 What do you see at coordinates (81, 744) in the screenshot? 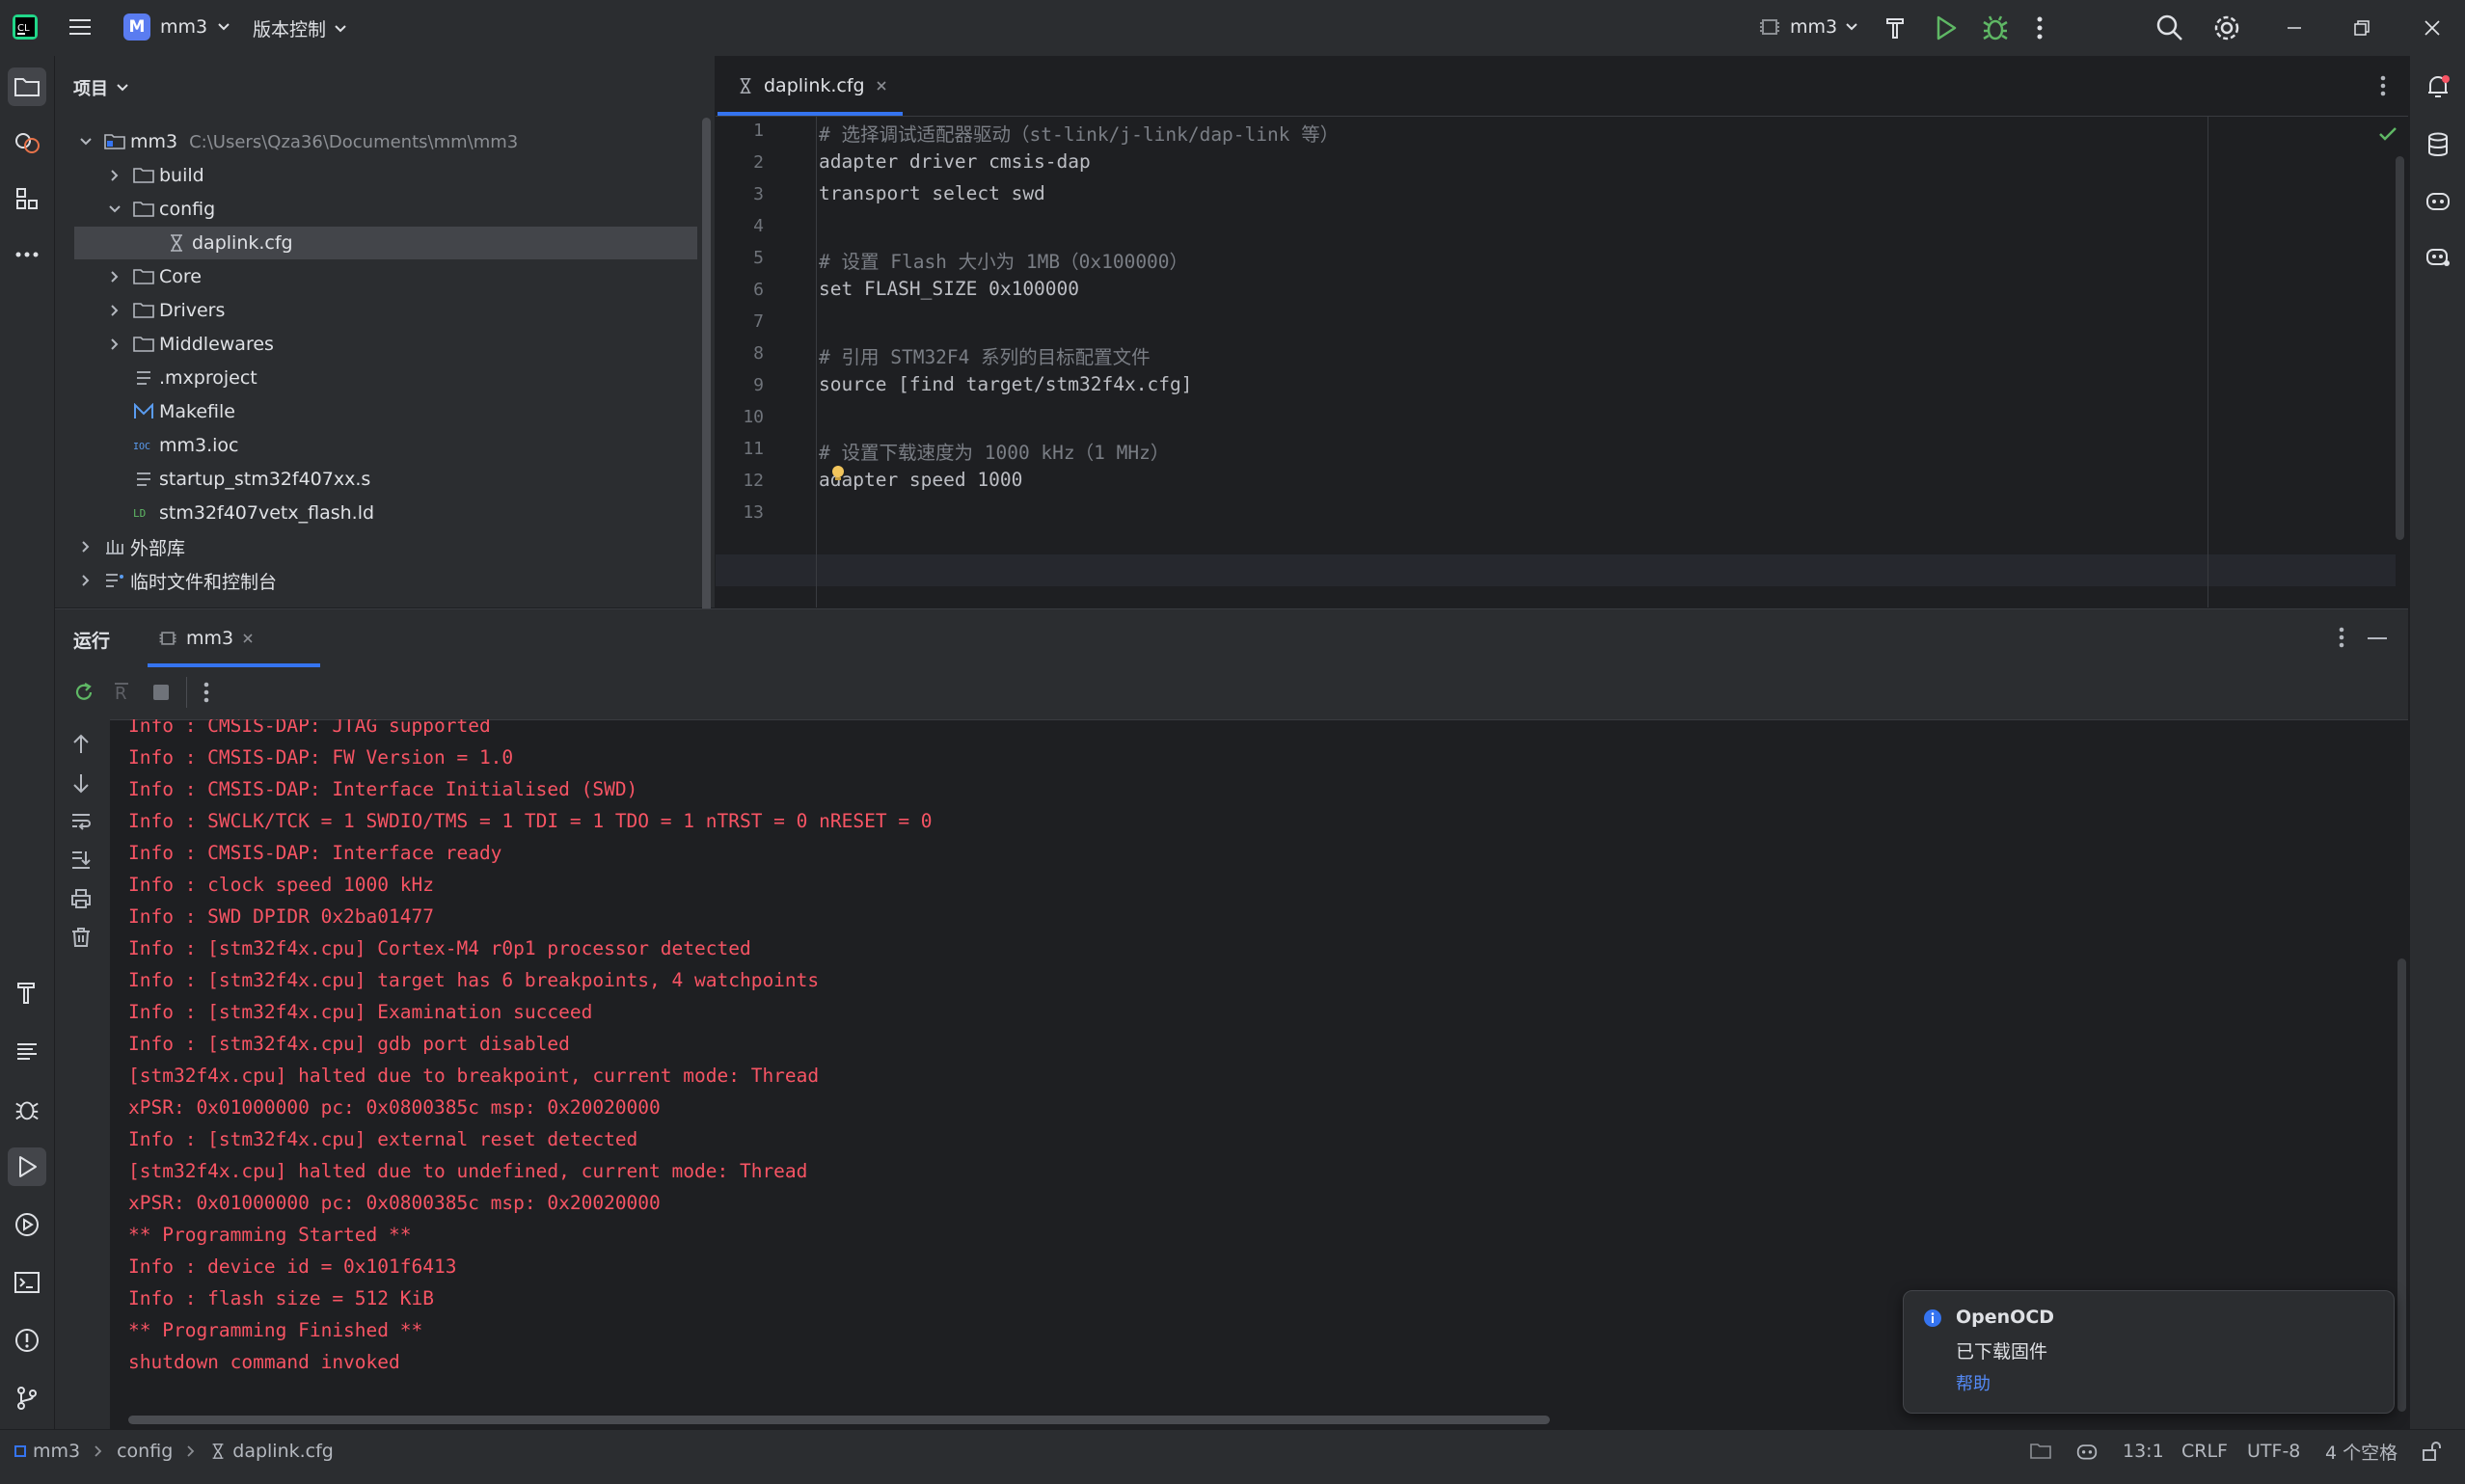
I see `scroll-up-arrow-icon` at bounding box center [81, 744].